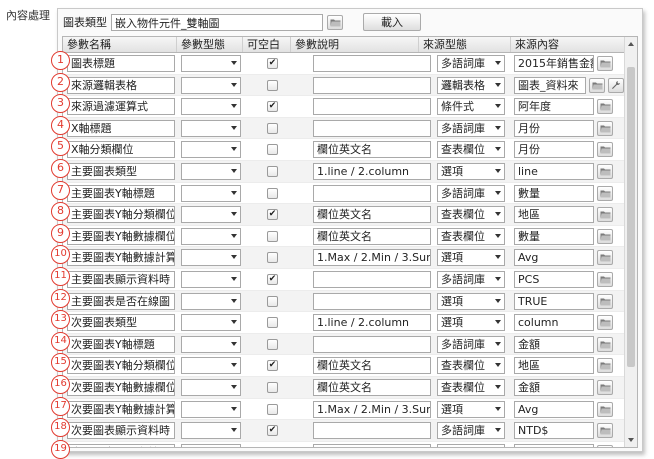  I want to click on param-description-field: 1.Max / 2.Min / 3.Sum /, so click(372, 409).